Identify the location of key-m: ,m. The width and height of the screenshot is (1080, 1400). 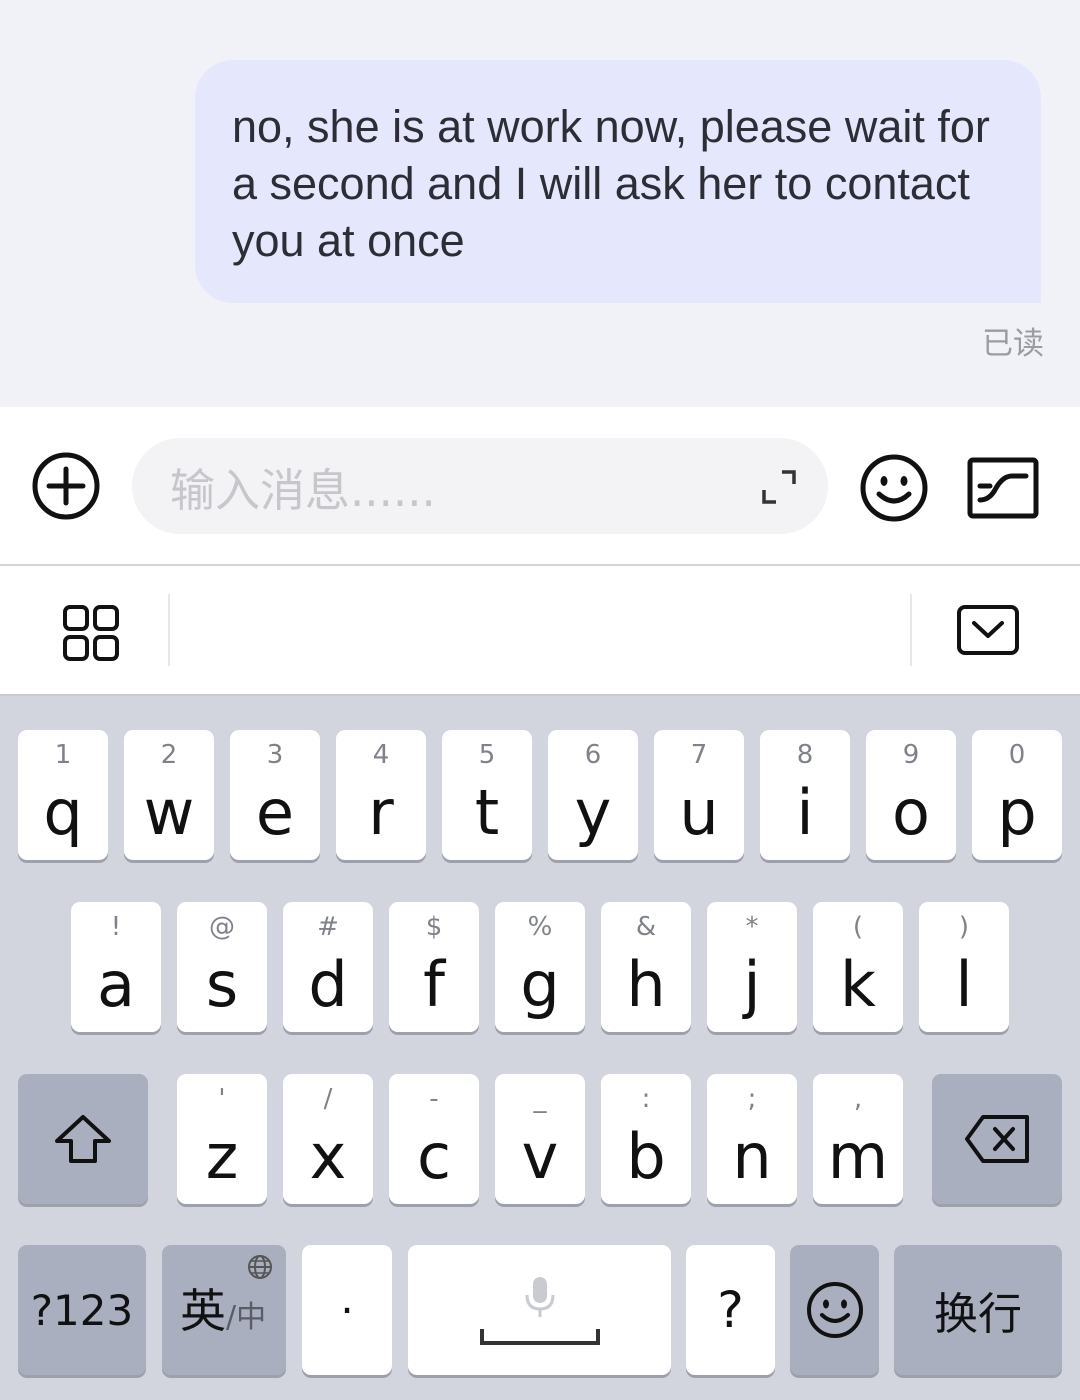
(858, 1139).